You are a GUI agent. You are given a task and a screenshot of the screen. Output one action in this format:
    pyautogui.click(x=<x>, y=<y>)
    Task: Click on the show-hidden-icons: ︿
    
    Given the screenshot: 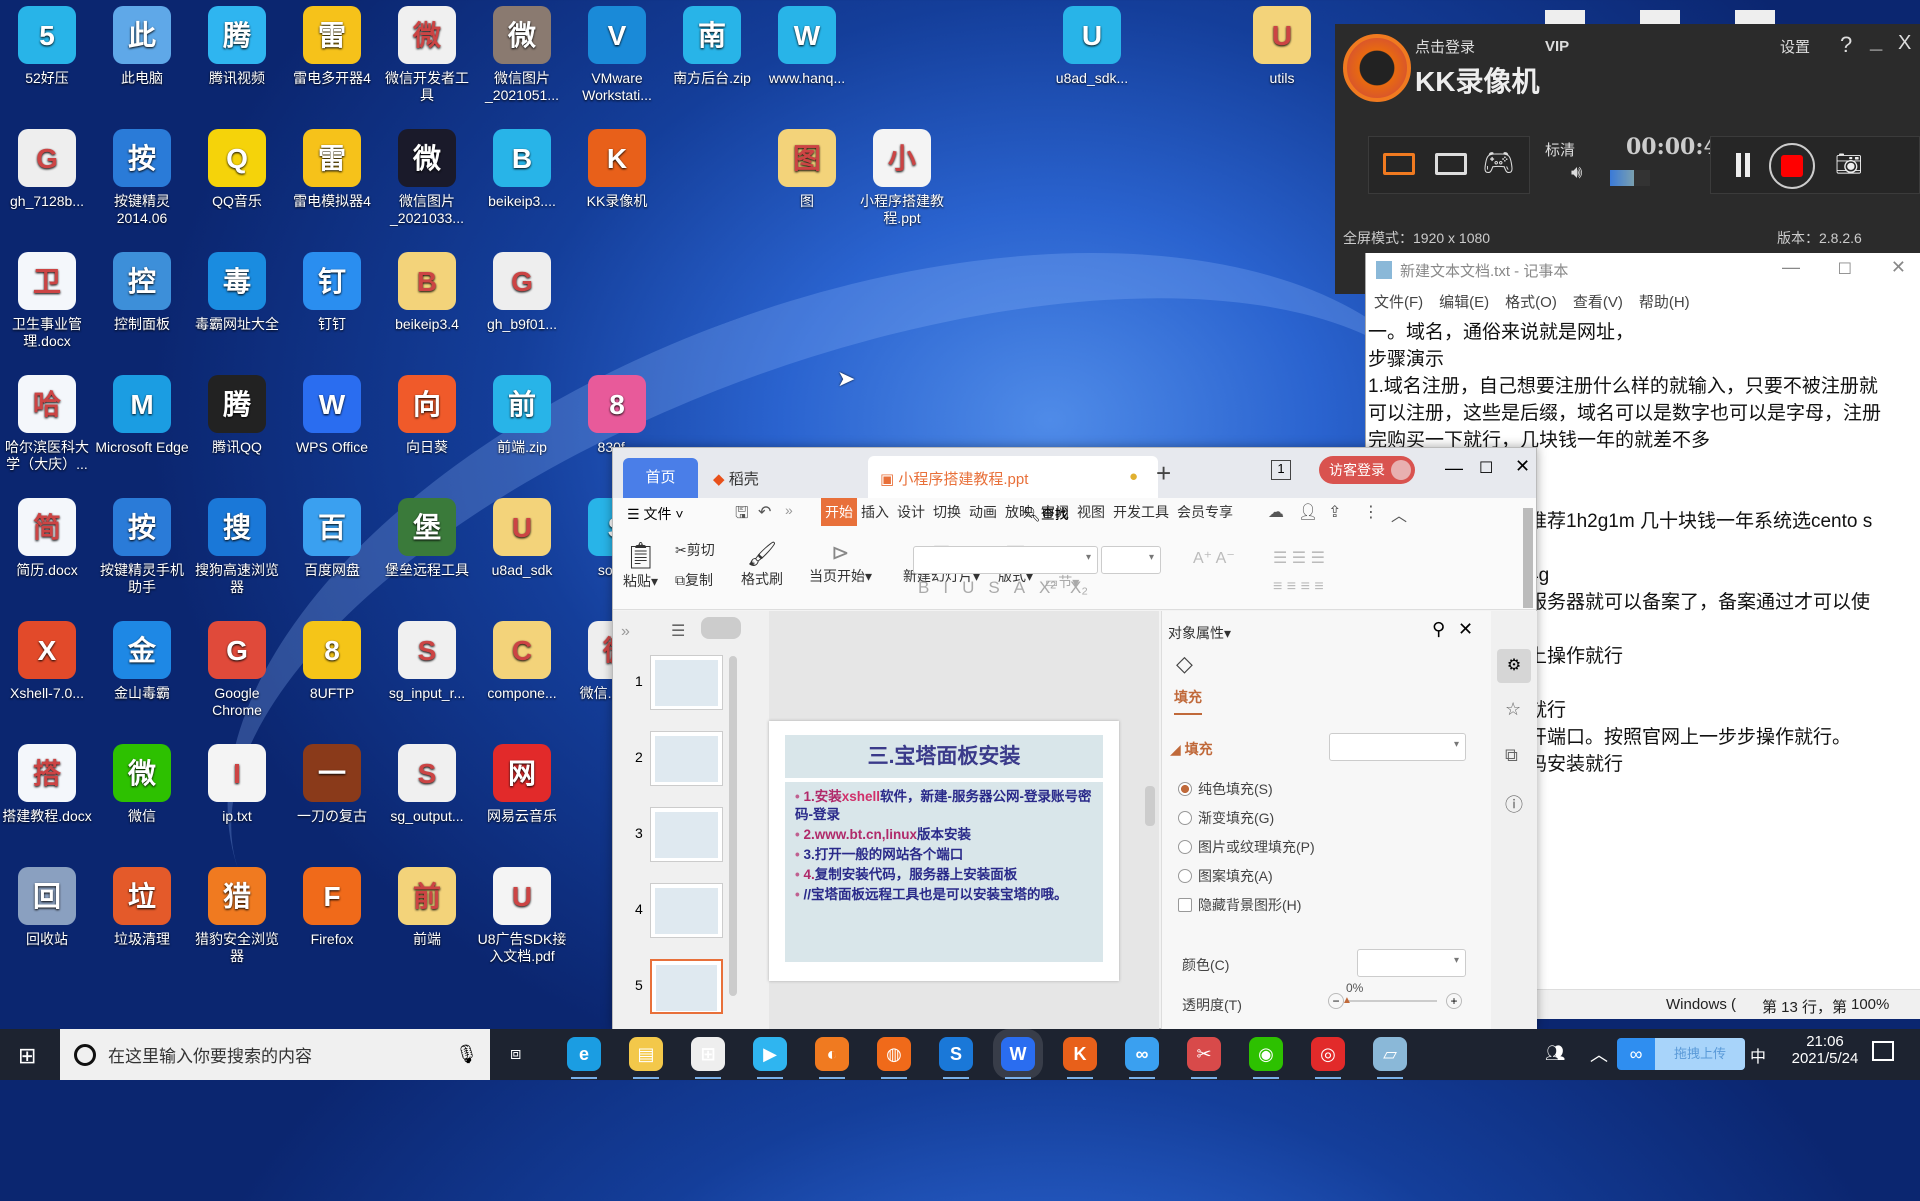 What is the action you would take?
    pyautogui.click(x=1599, y=1054)
    